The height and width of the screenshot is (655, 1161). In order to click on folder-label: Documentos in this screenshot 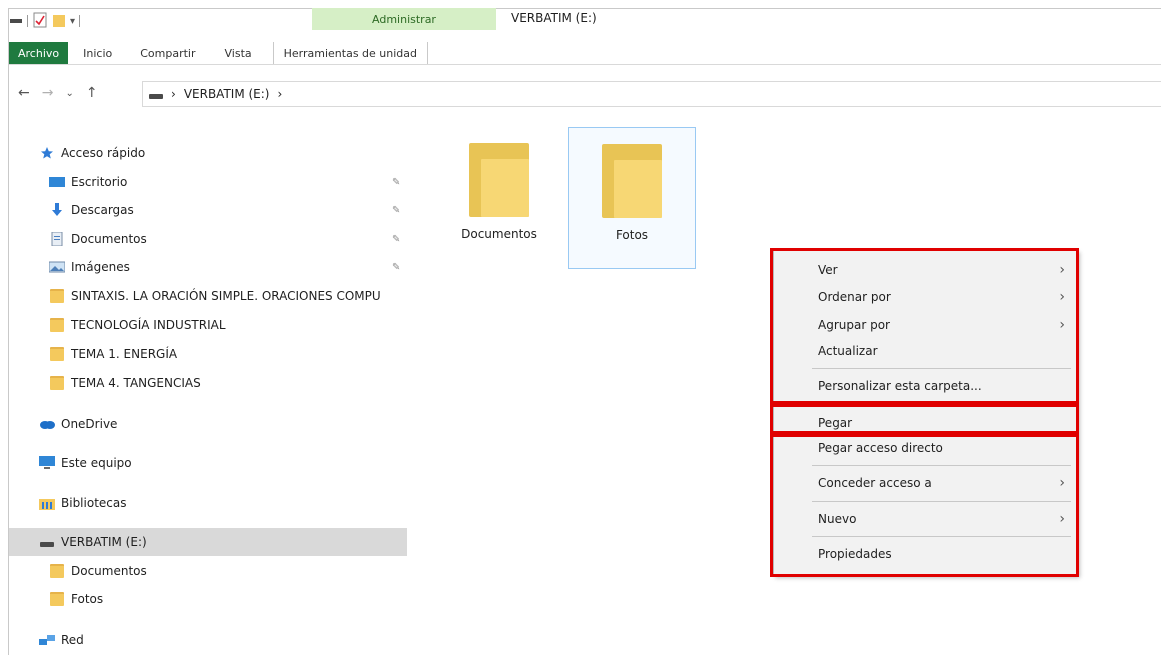, I will do `click(499, 234)`.